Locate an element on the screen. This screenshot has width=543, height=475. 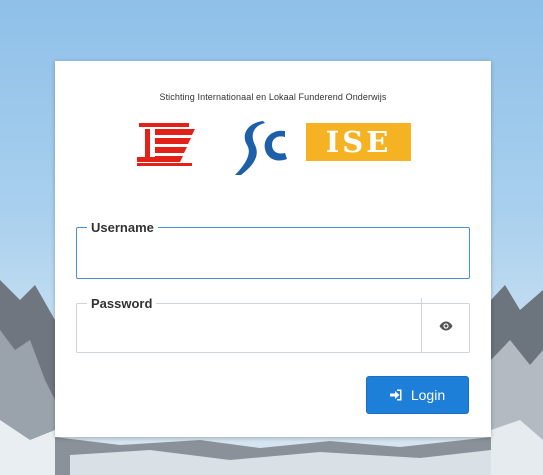
eye-icon is located at coordinates (445, 325).